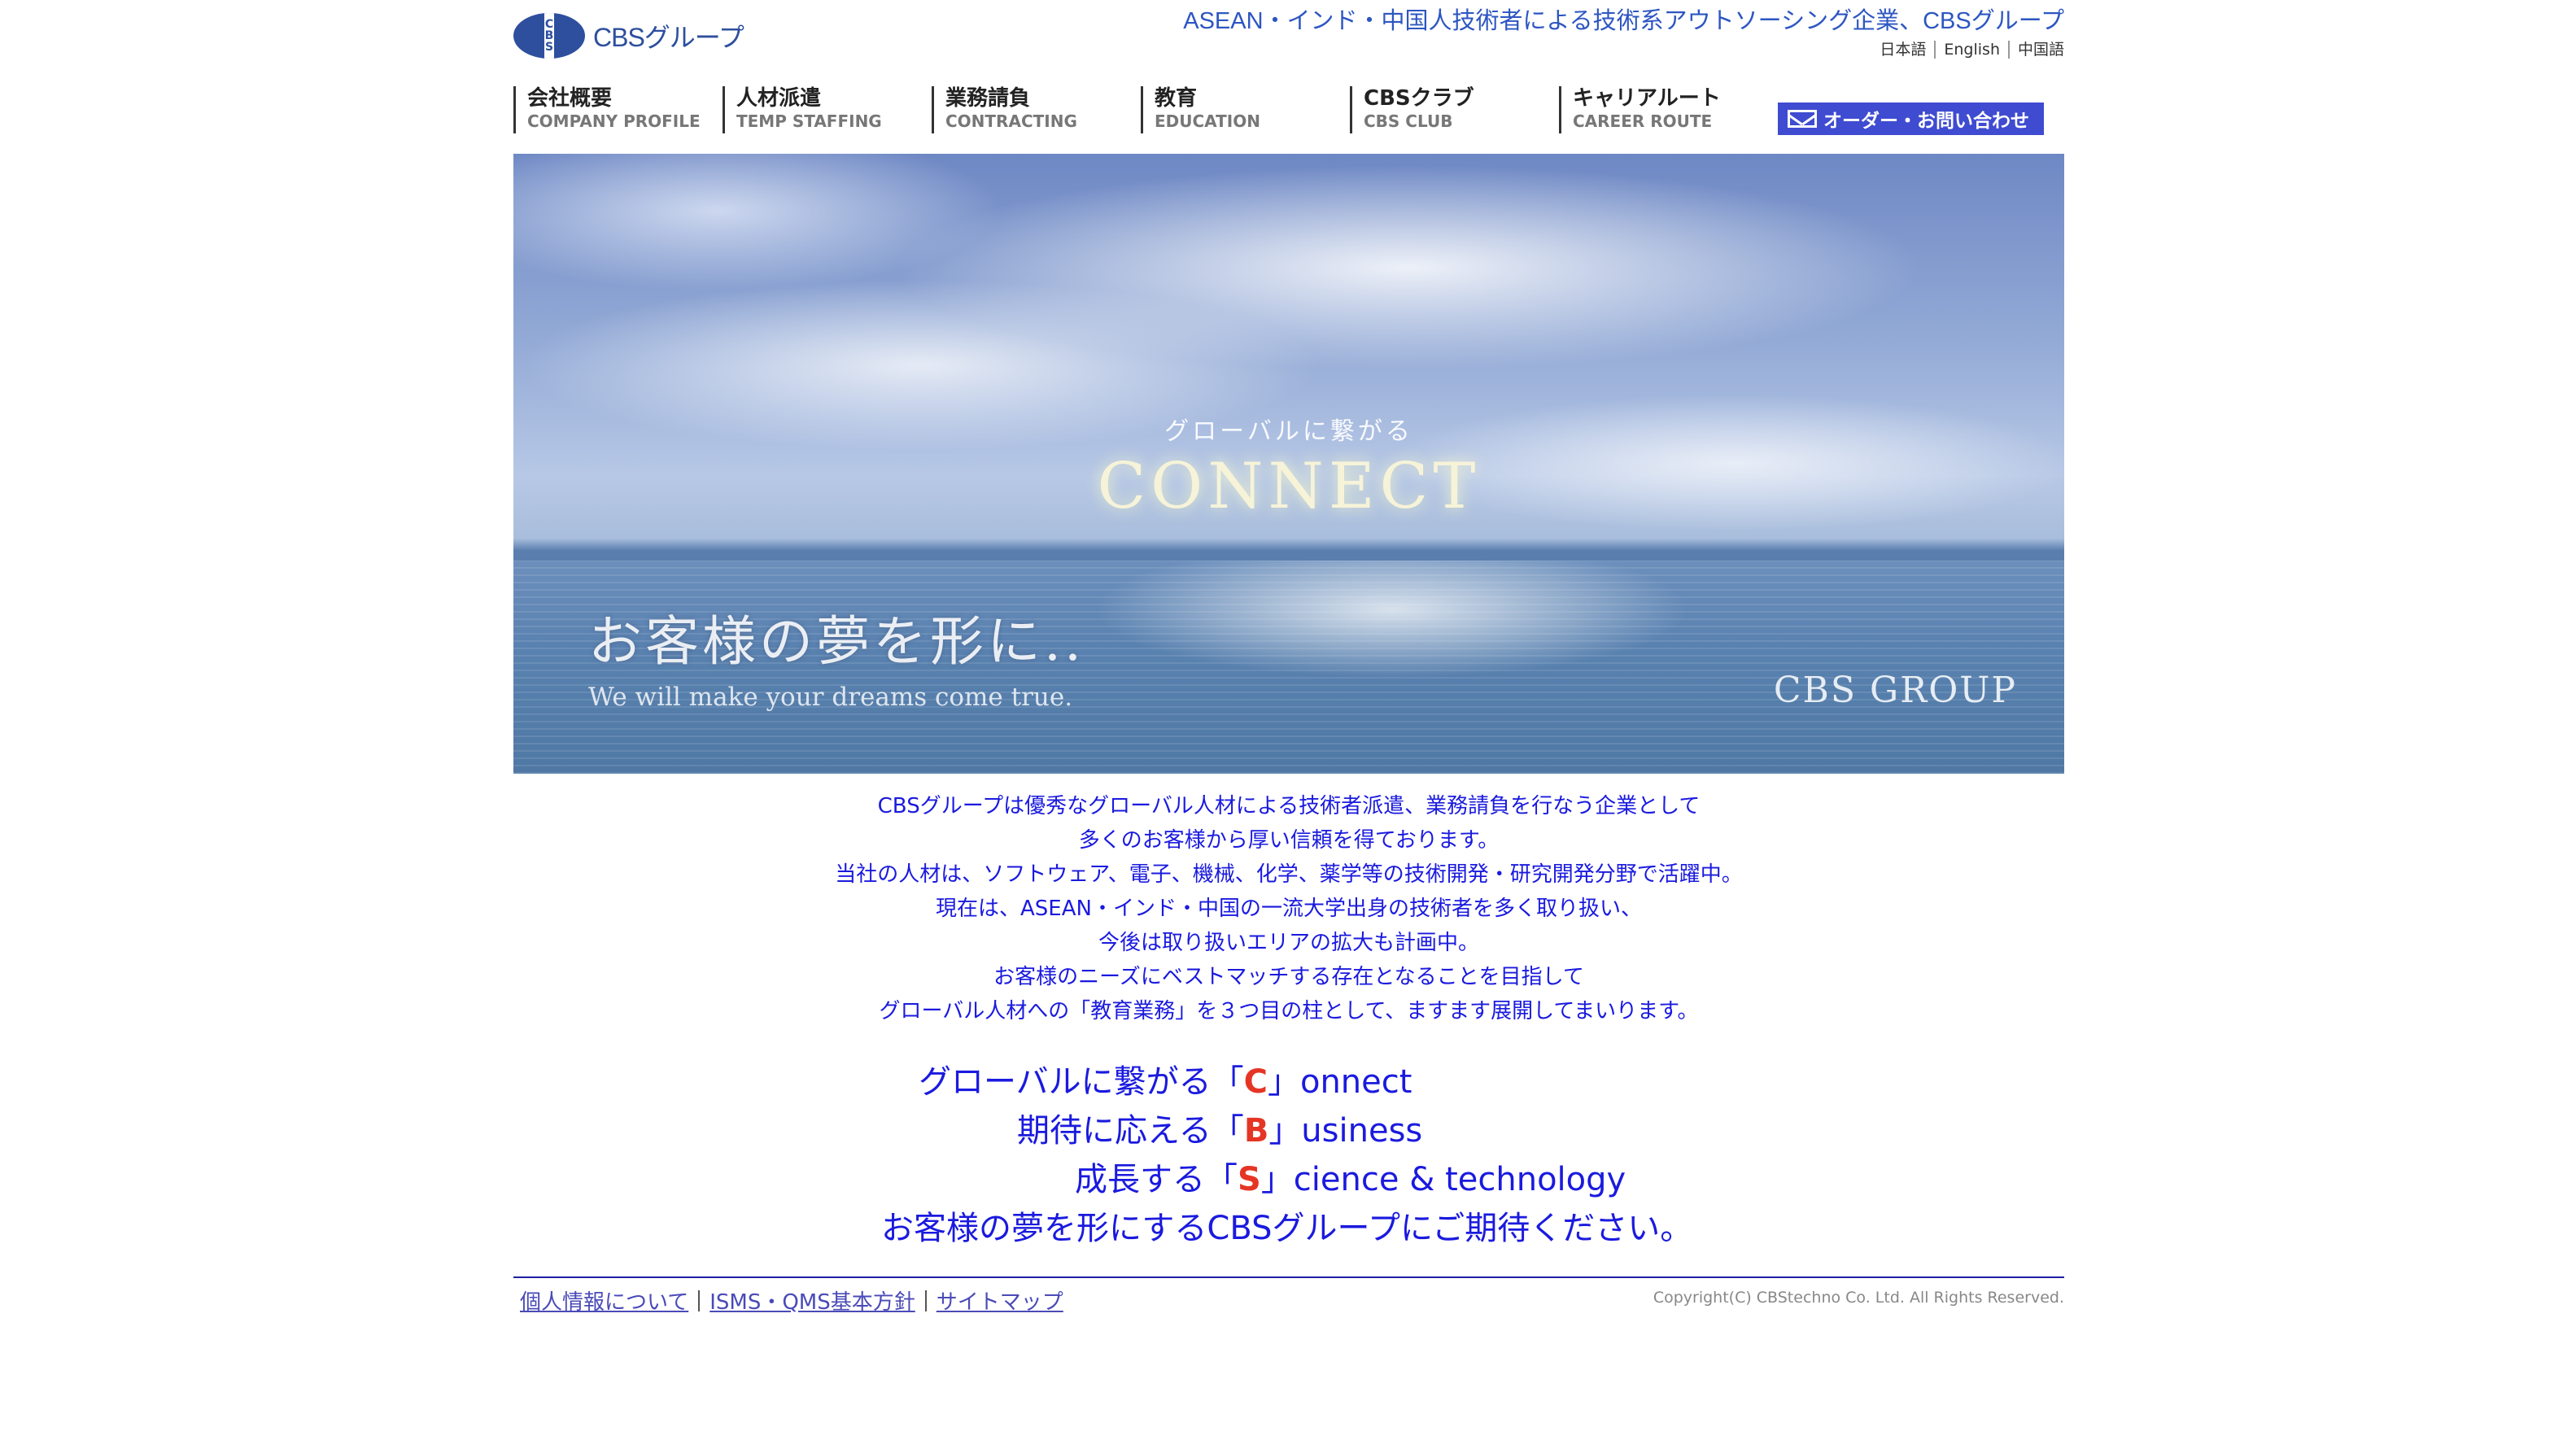 The width and height of the screenshot is (2576, 1440). I want to click on slogan-connect: グローバルに繋がる「C」onnect, so click(1165, 1082).